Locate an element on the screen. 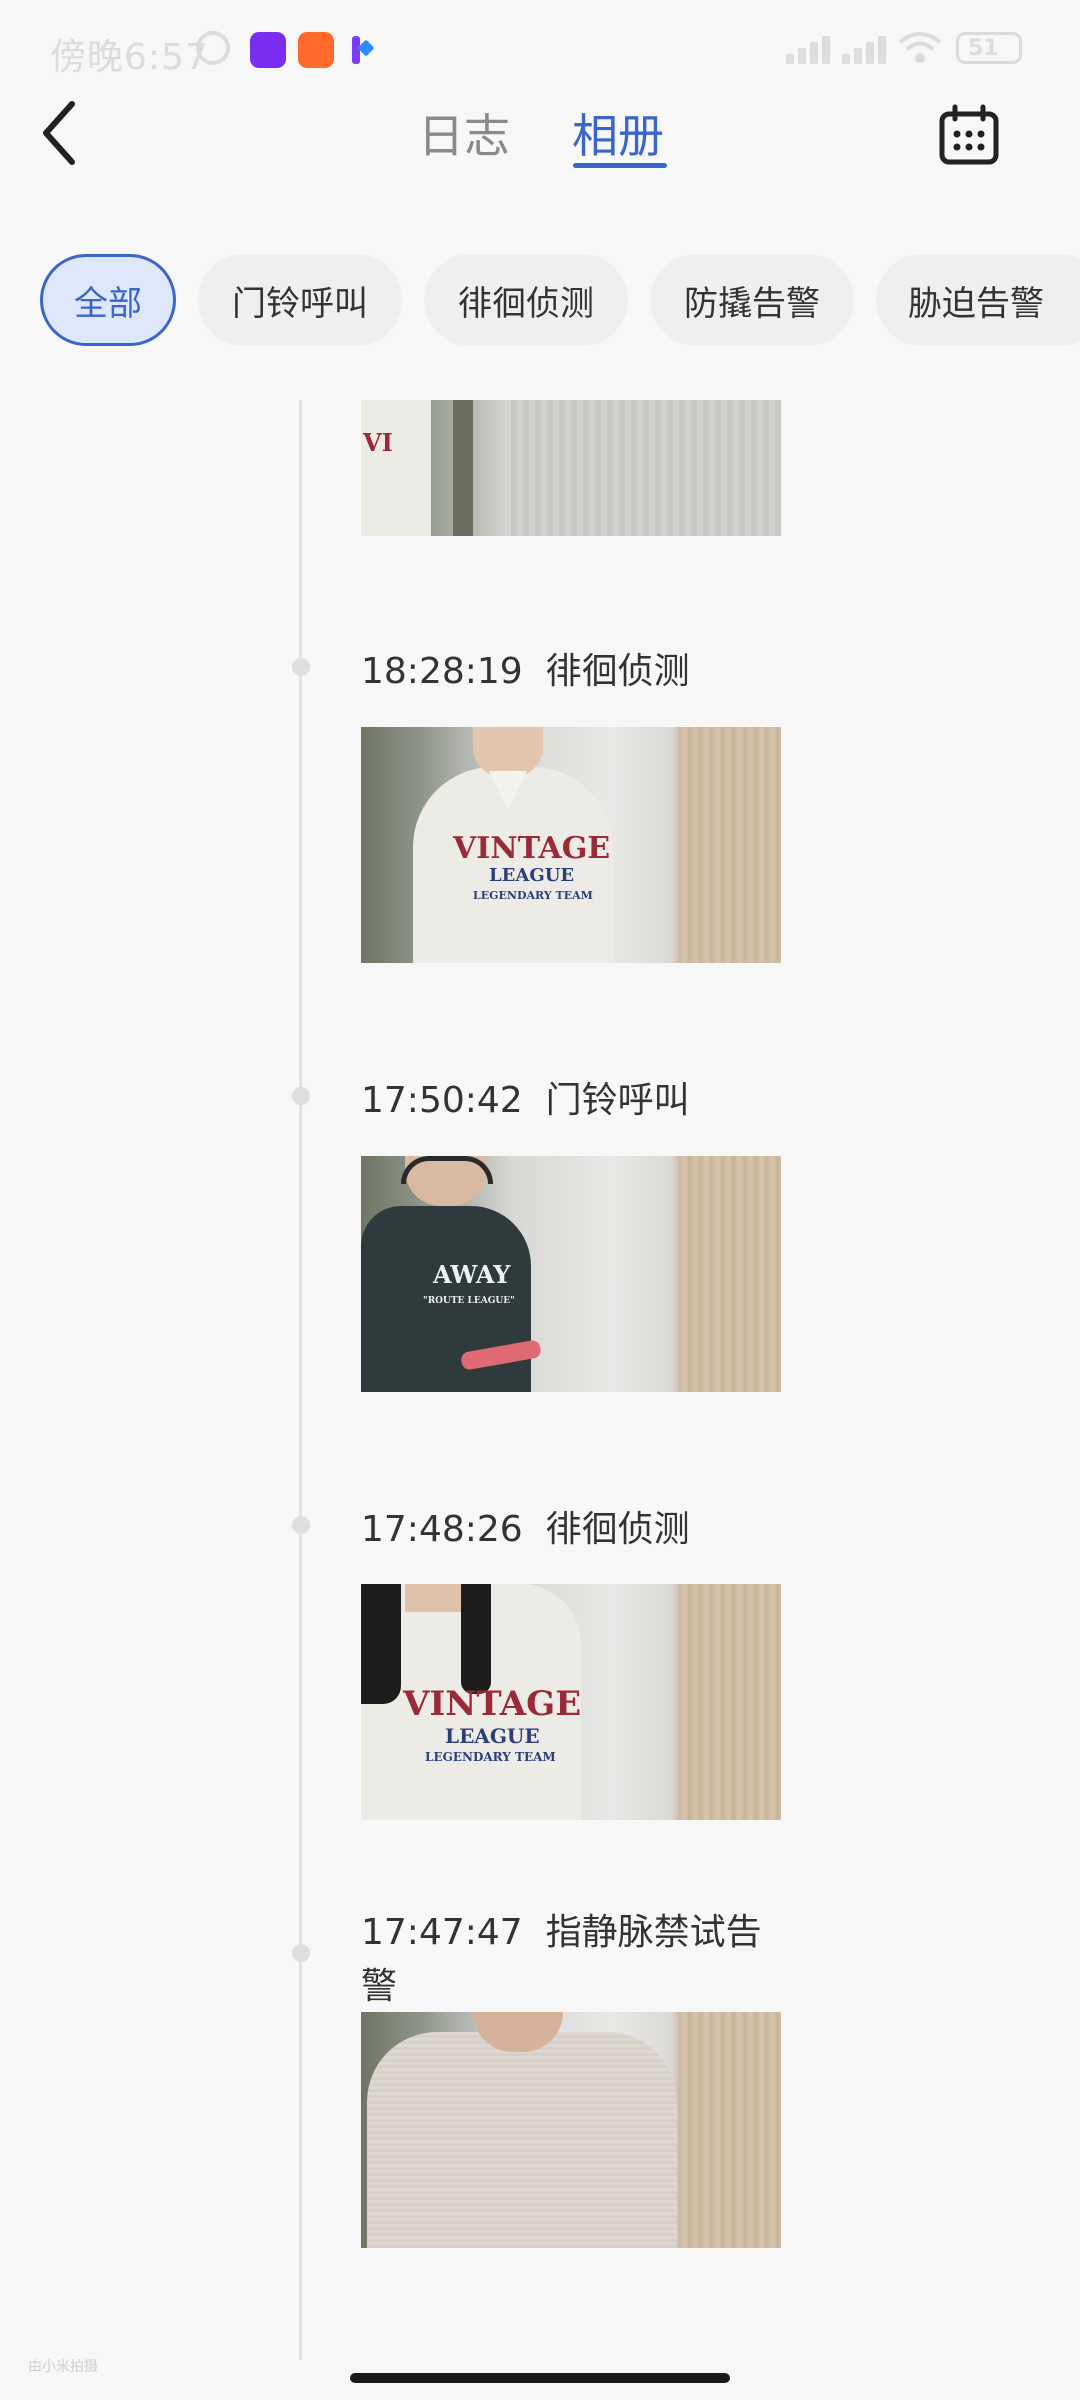 The width and height of the screenshot is (1080, 2400). app-notification-icon is located at coordinates (268, 50).